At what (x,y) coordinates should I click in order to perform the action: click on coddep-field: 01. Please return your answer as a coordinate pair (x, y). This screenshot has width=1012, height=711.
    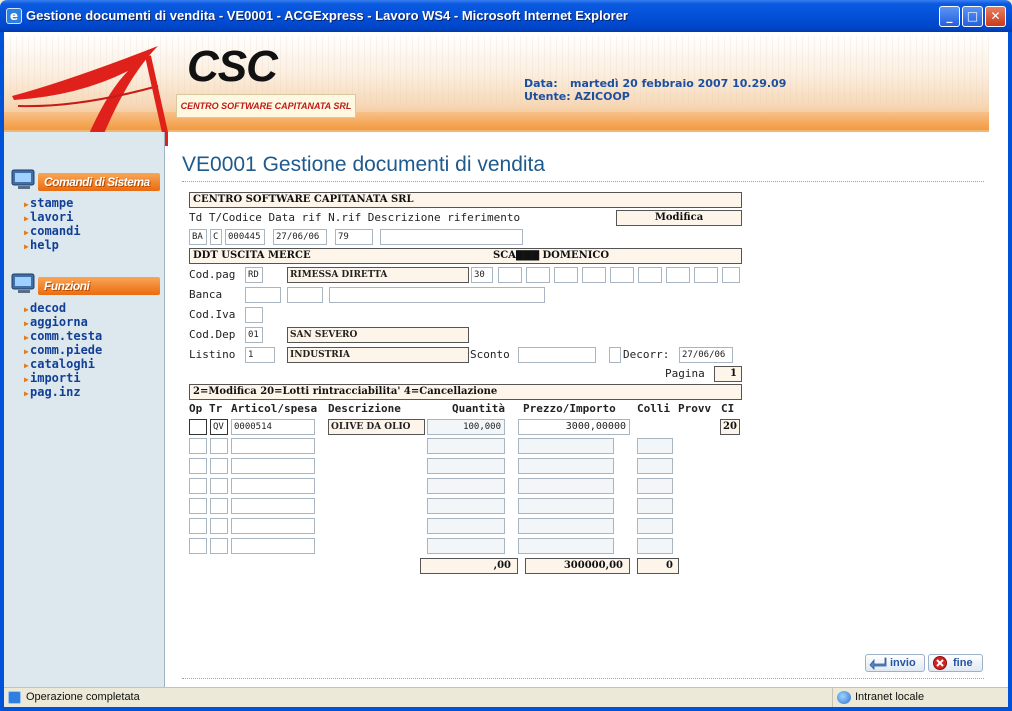
    Looking at the image, I should click on (254, 335).